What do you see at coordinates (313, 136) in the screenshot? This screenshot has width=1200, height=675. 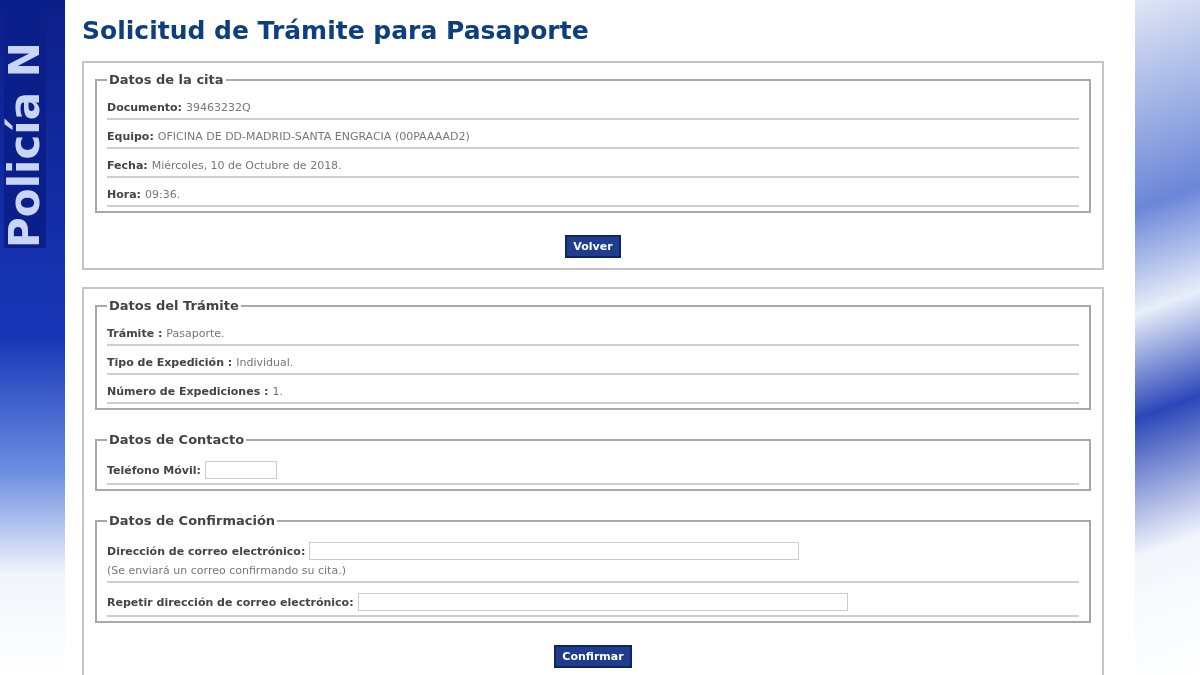 I see `field-value: OFICINA DE DD-MADRID-SANTA ENGRACIA (00PAAAAD2)` at bounding box center [313, 136].